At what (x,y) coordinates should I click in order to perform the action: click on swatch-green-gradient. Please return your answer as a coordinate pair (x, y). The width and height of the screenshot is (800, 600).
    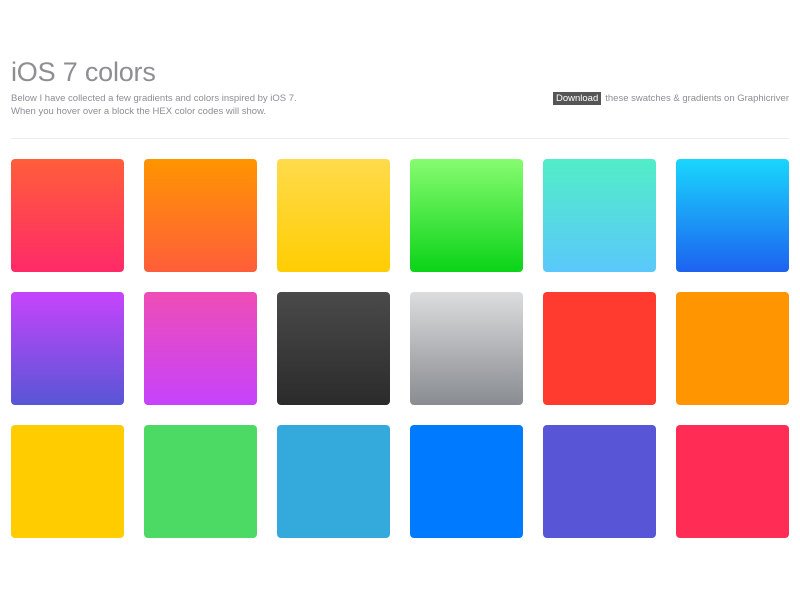
    Looking at the image, I should click on (466, 215).